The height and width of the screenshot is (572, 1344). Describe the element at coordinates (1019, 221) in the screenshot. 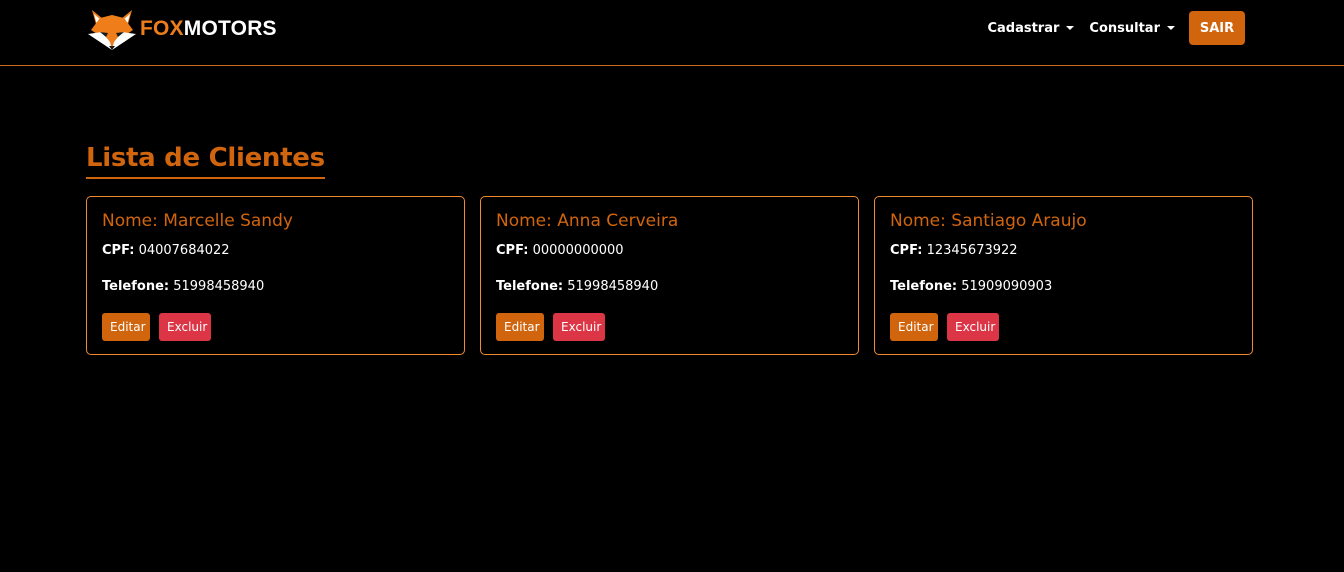

I see `name-value: Santiago Araujo` at that location.